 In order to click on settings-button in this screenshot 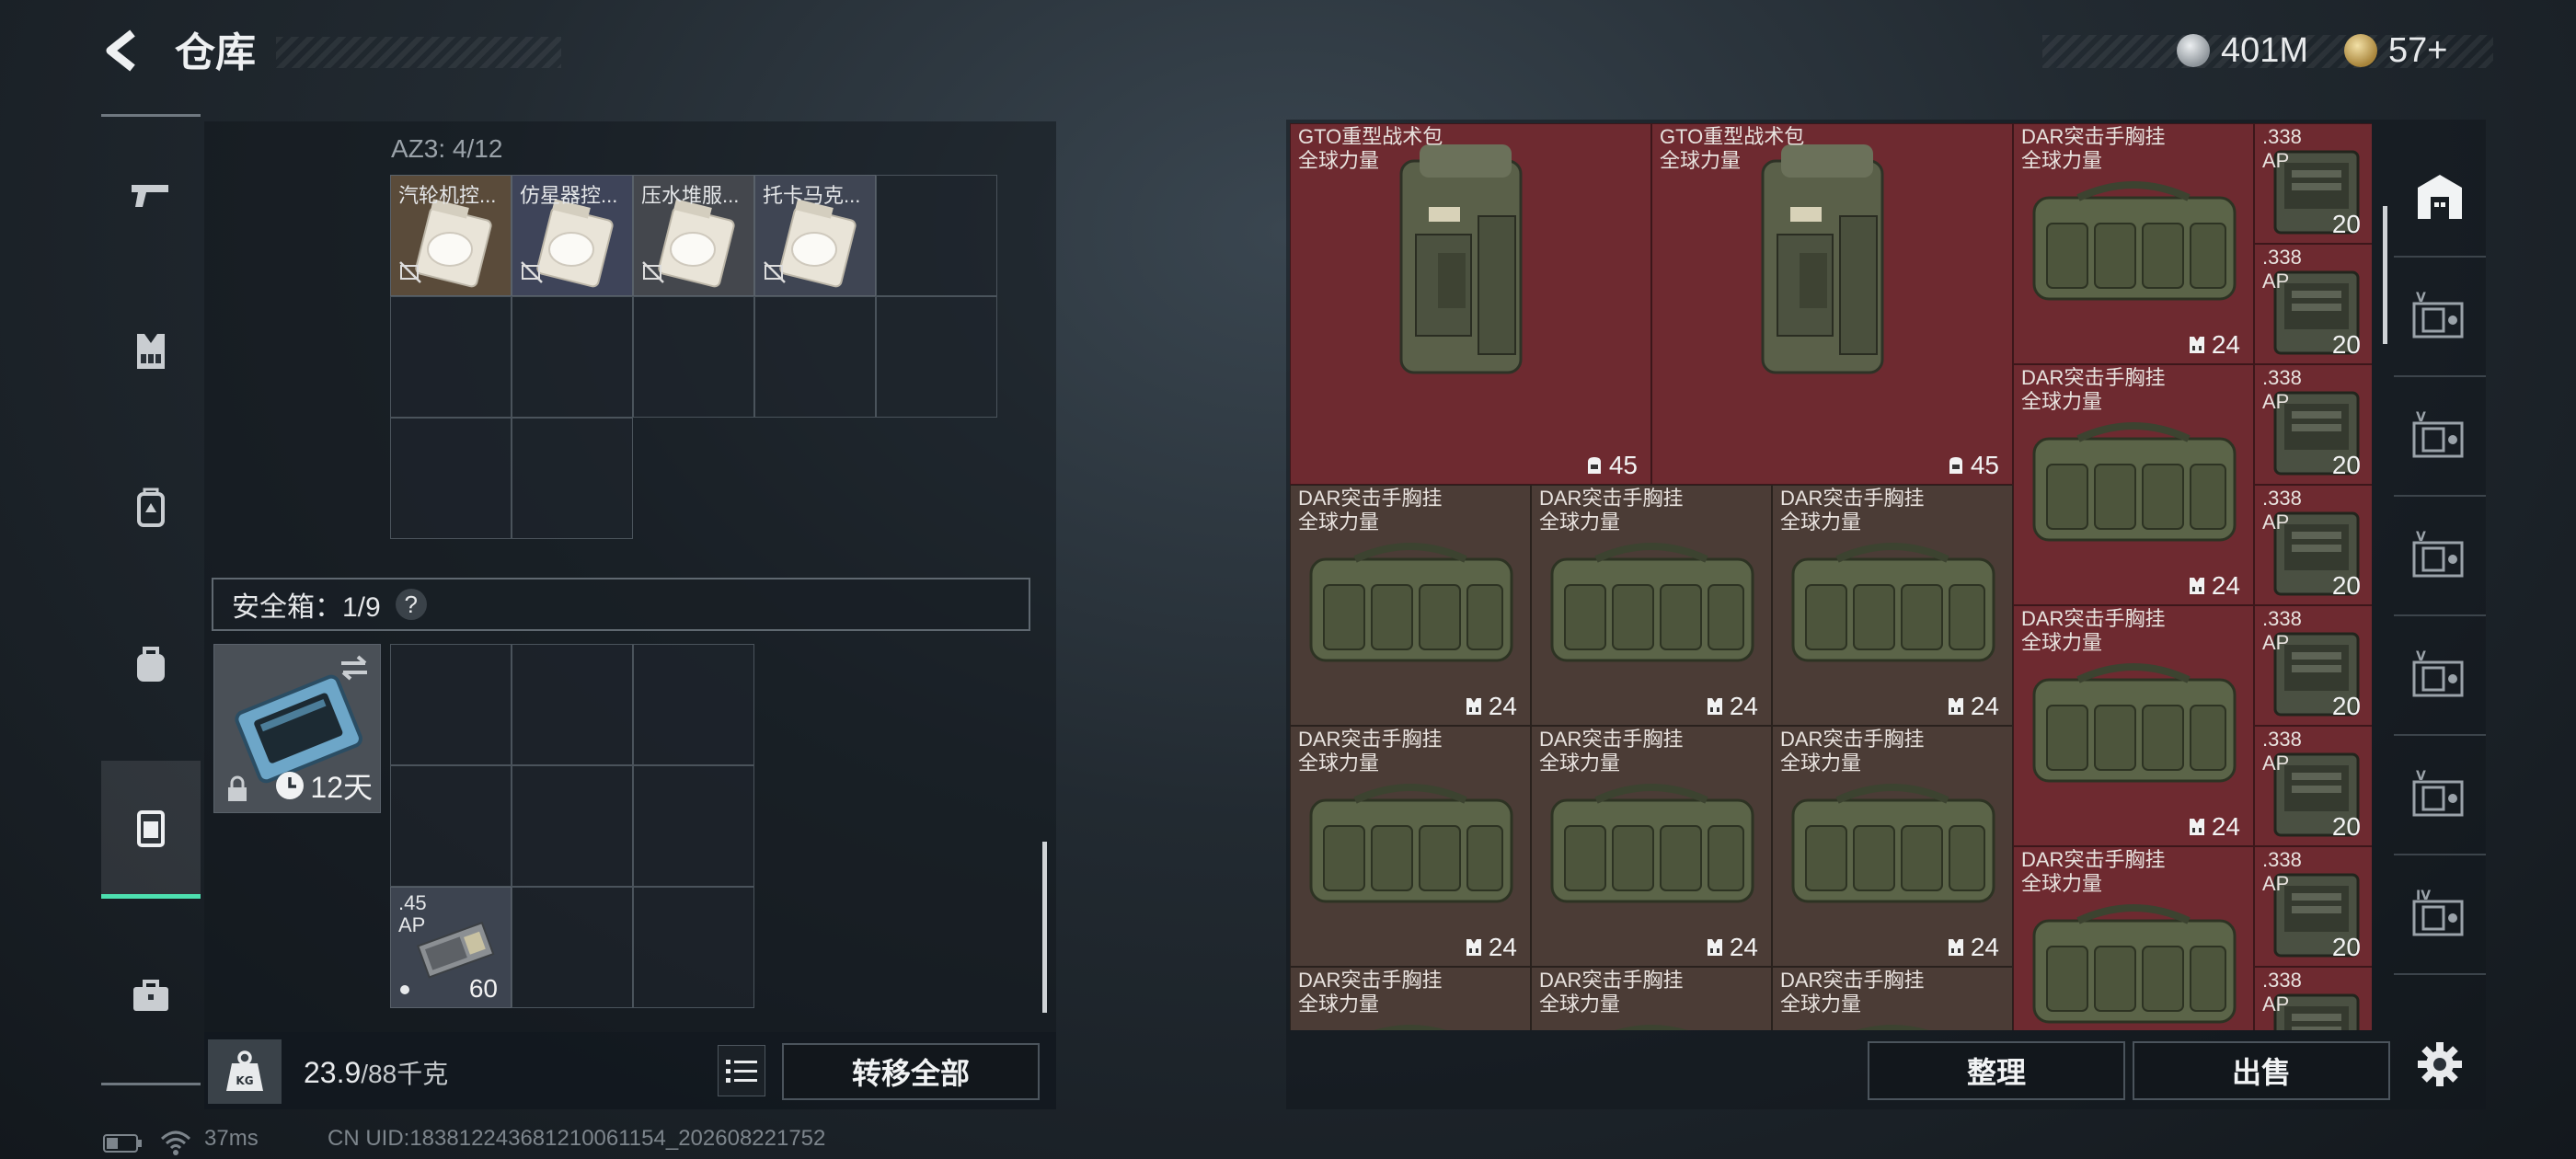, I will do `click(2440, 1064)`.